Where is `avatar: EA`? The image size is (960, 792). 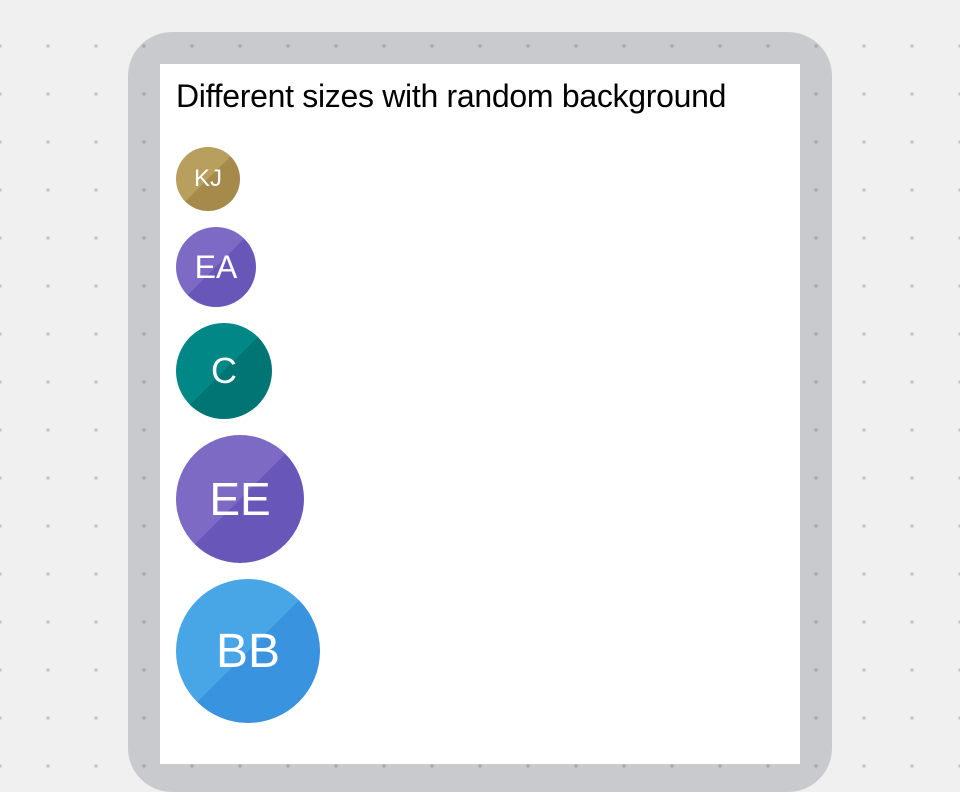 avatar: EA is located at coordinates (216, 267).